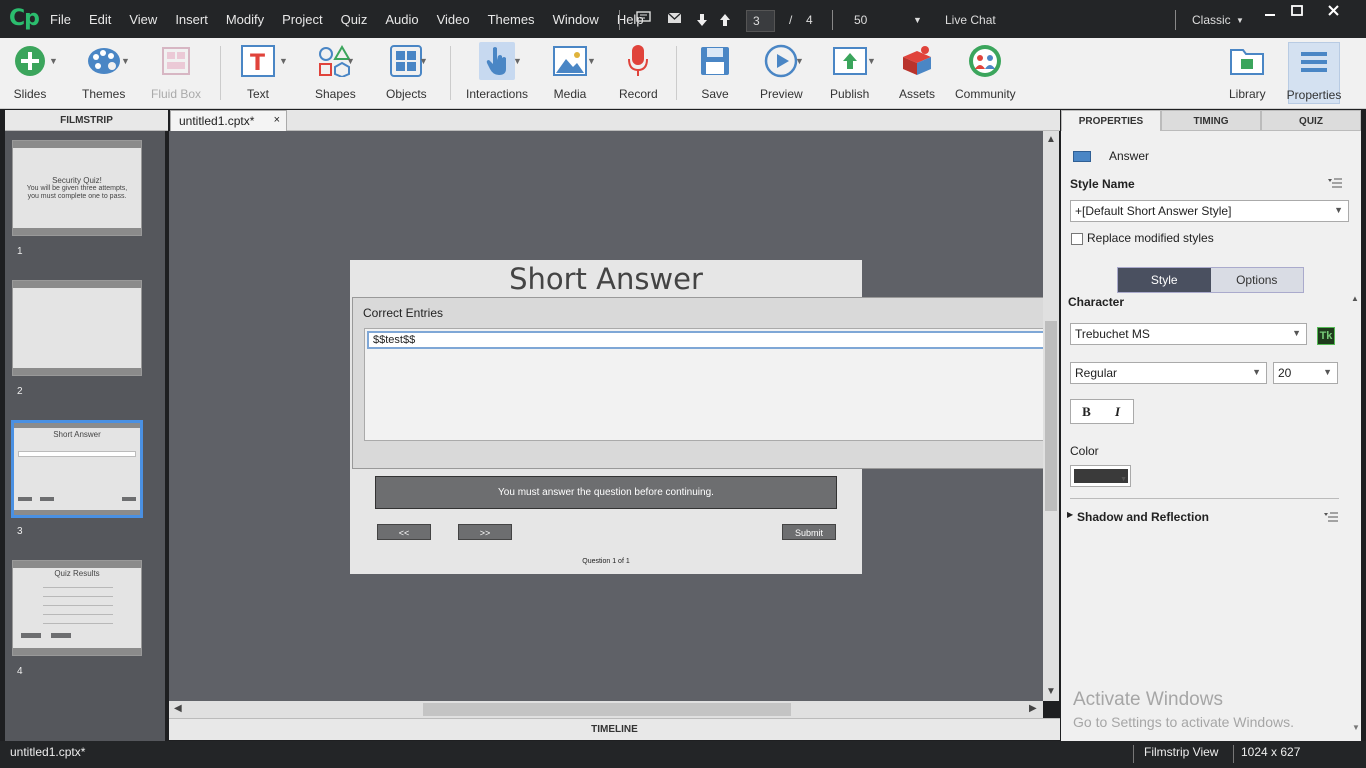 The width and height of the screenshot is (1366, 768). Describe the element at coordinates (570, 73) in the screenshot. I see `media-button: Media` at that location.